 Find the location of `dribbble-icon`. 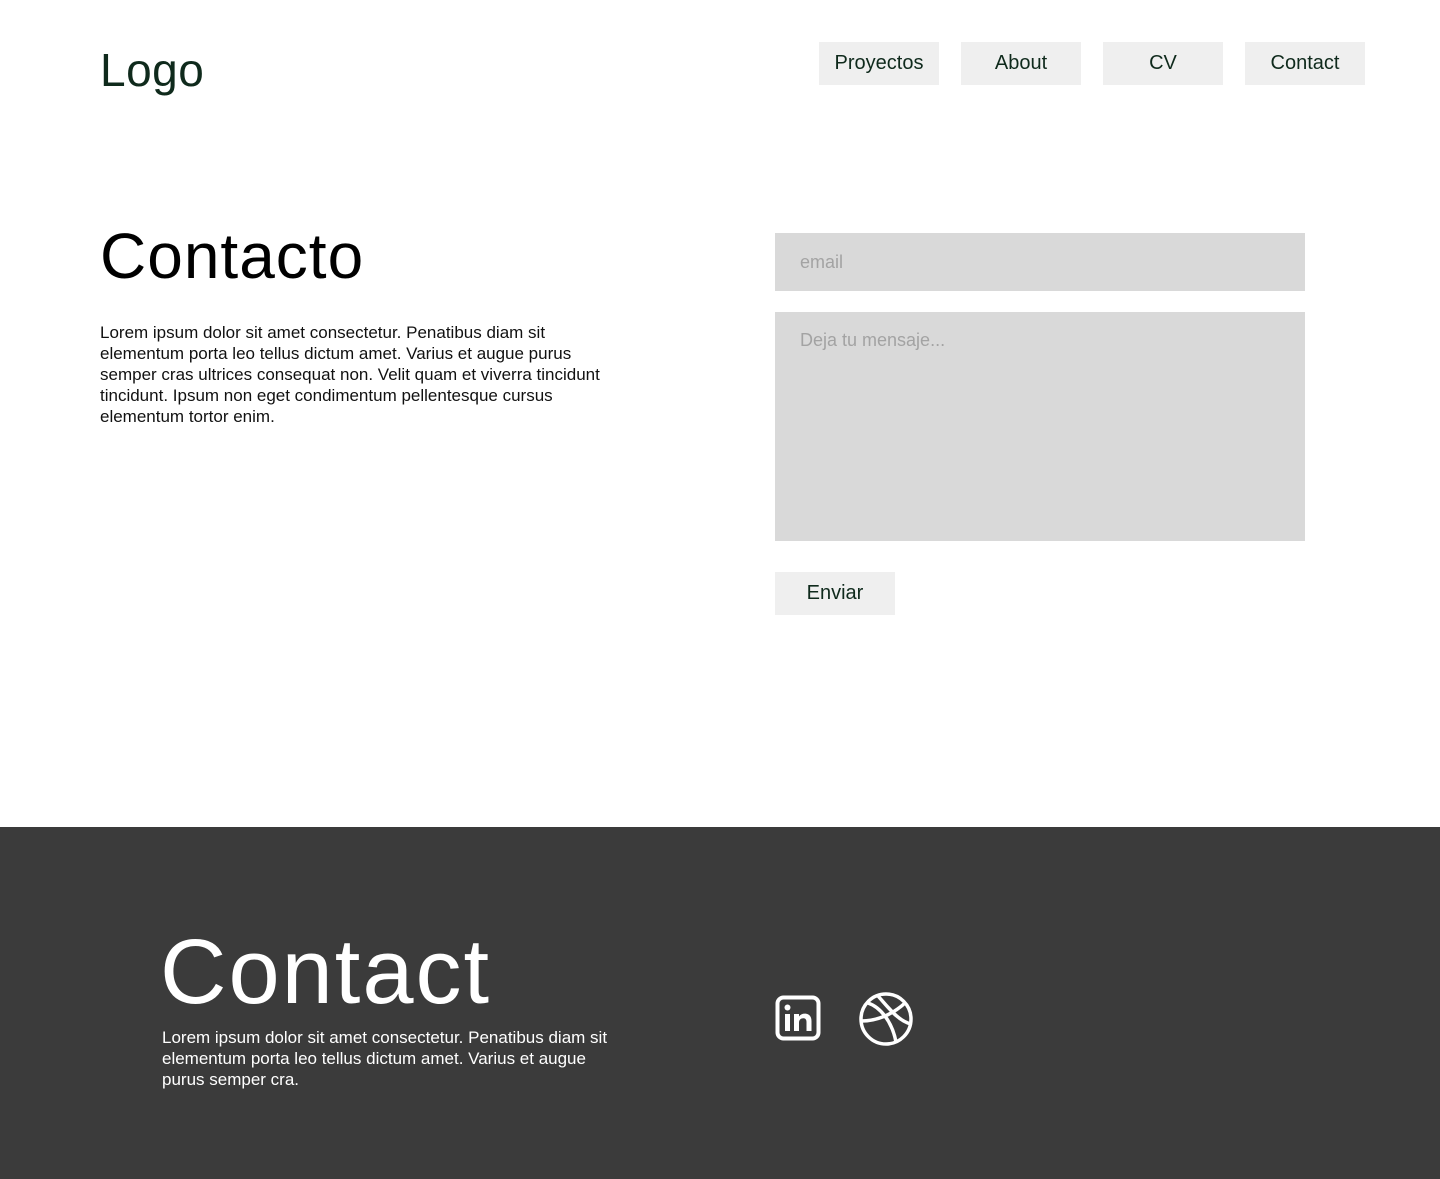

dribbble-icon is located at coordinates (886, 1019).